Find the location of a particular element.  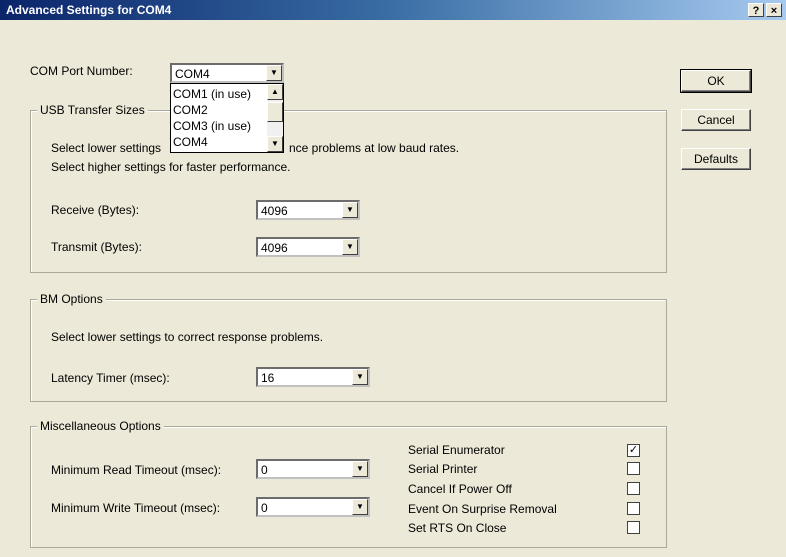

min-write-timeout-select: 0 ▼ is located at coordinates (313, 507).